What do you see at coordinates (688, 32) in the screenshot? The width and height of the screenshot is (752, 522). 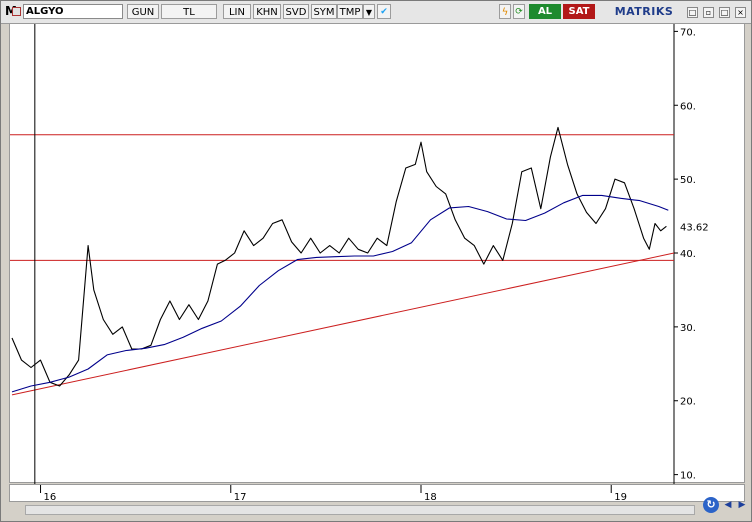 I see `y-tick-label: 70.` at bounding box center [688, 32].